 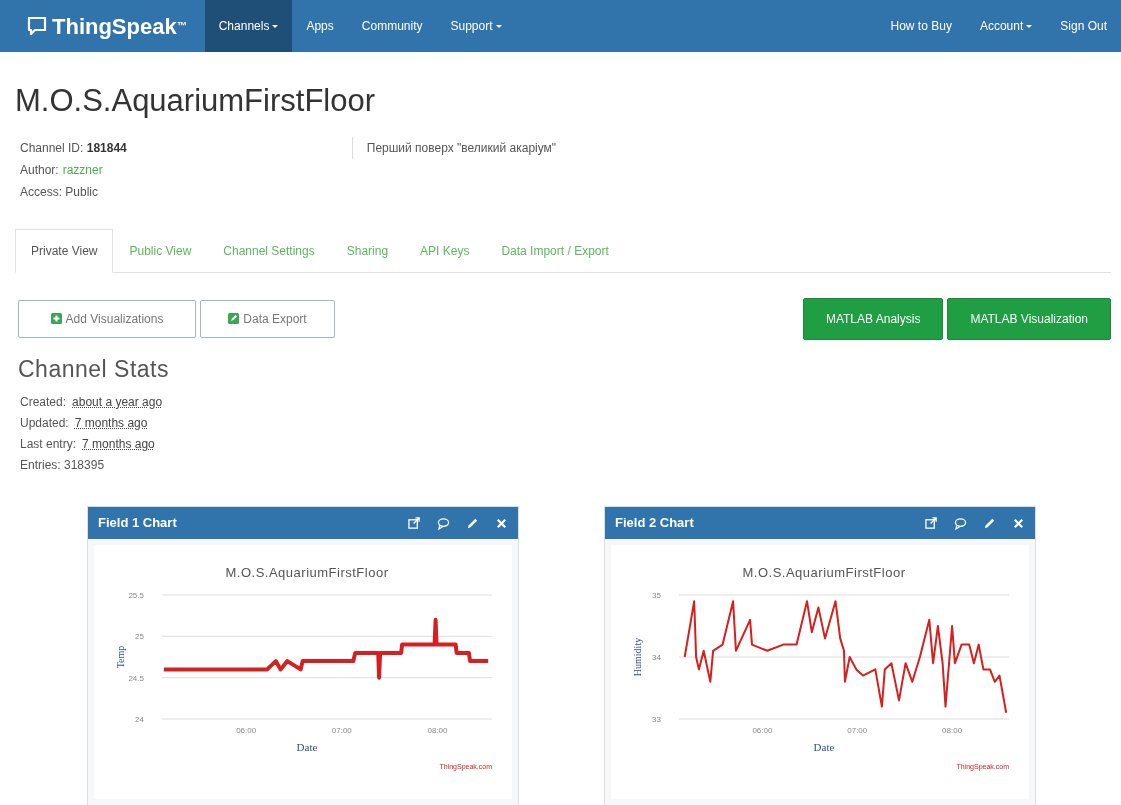 I want to click on nav-link: Apps, so click(x=320, y=26).